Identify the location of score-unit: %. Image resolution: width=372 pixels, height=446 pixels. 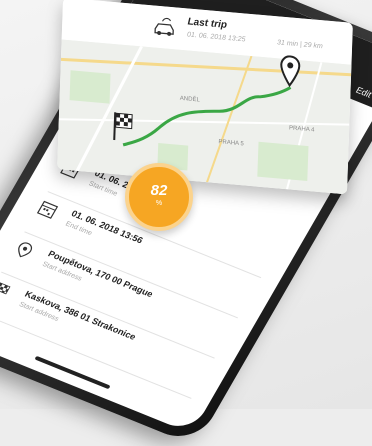
(159, 203).